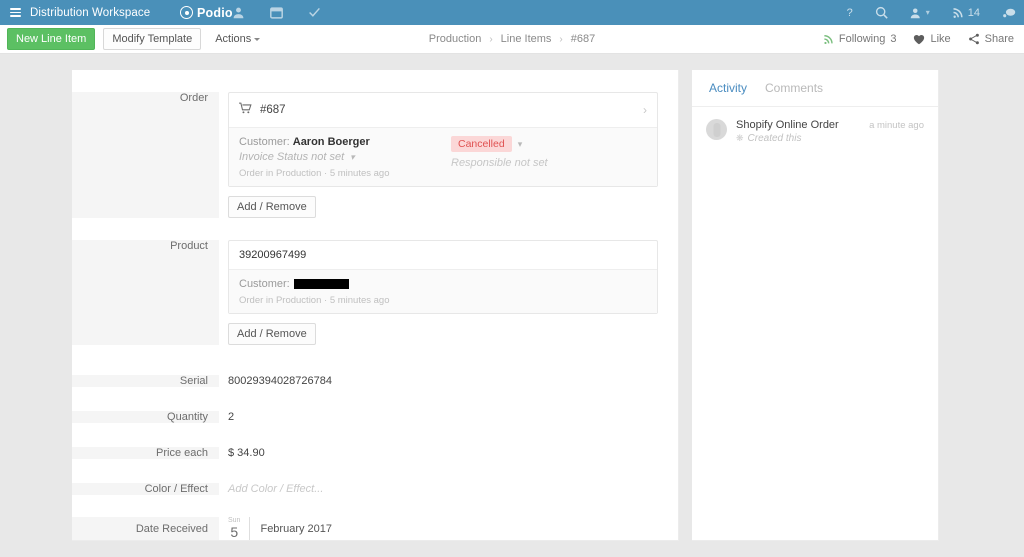 This screenshot has width=1024, height=557. I want to click on order-add-remove-button: Add / Remove, so click(272, 207).